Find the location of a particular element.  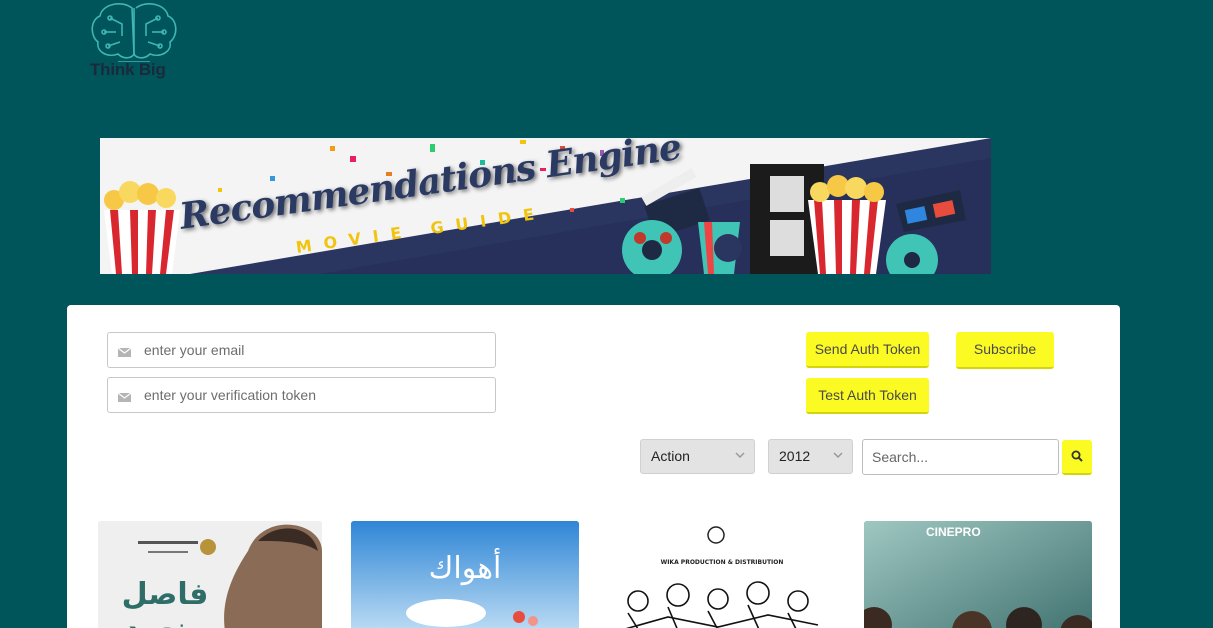

verification-token-field is located at coordinates (301, 395).